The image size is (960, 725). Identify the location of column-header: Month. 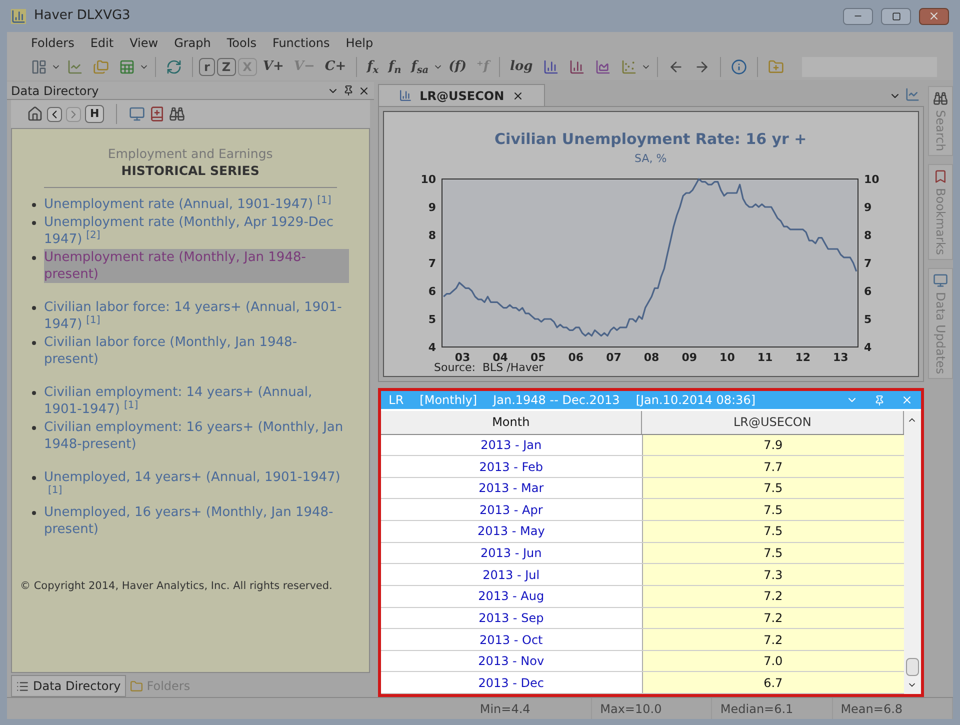
(511, 422).